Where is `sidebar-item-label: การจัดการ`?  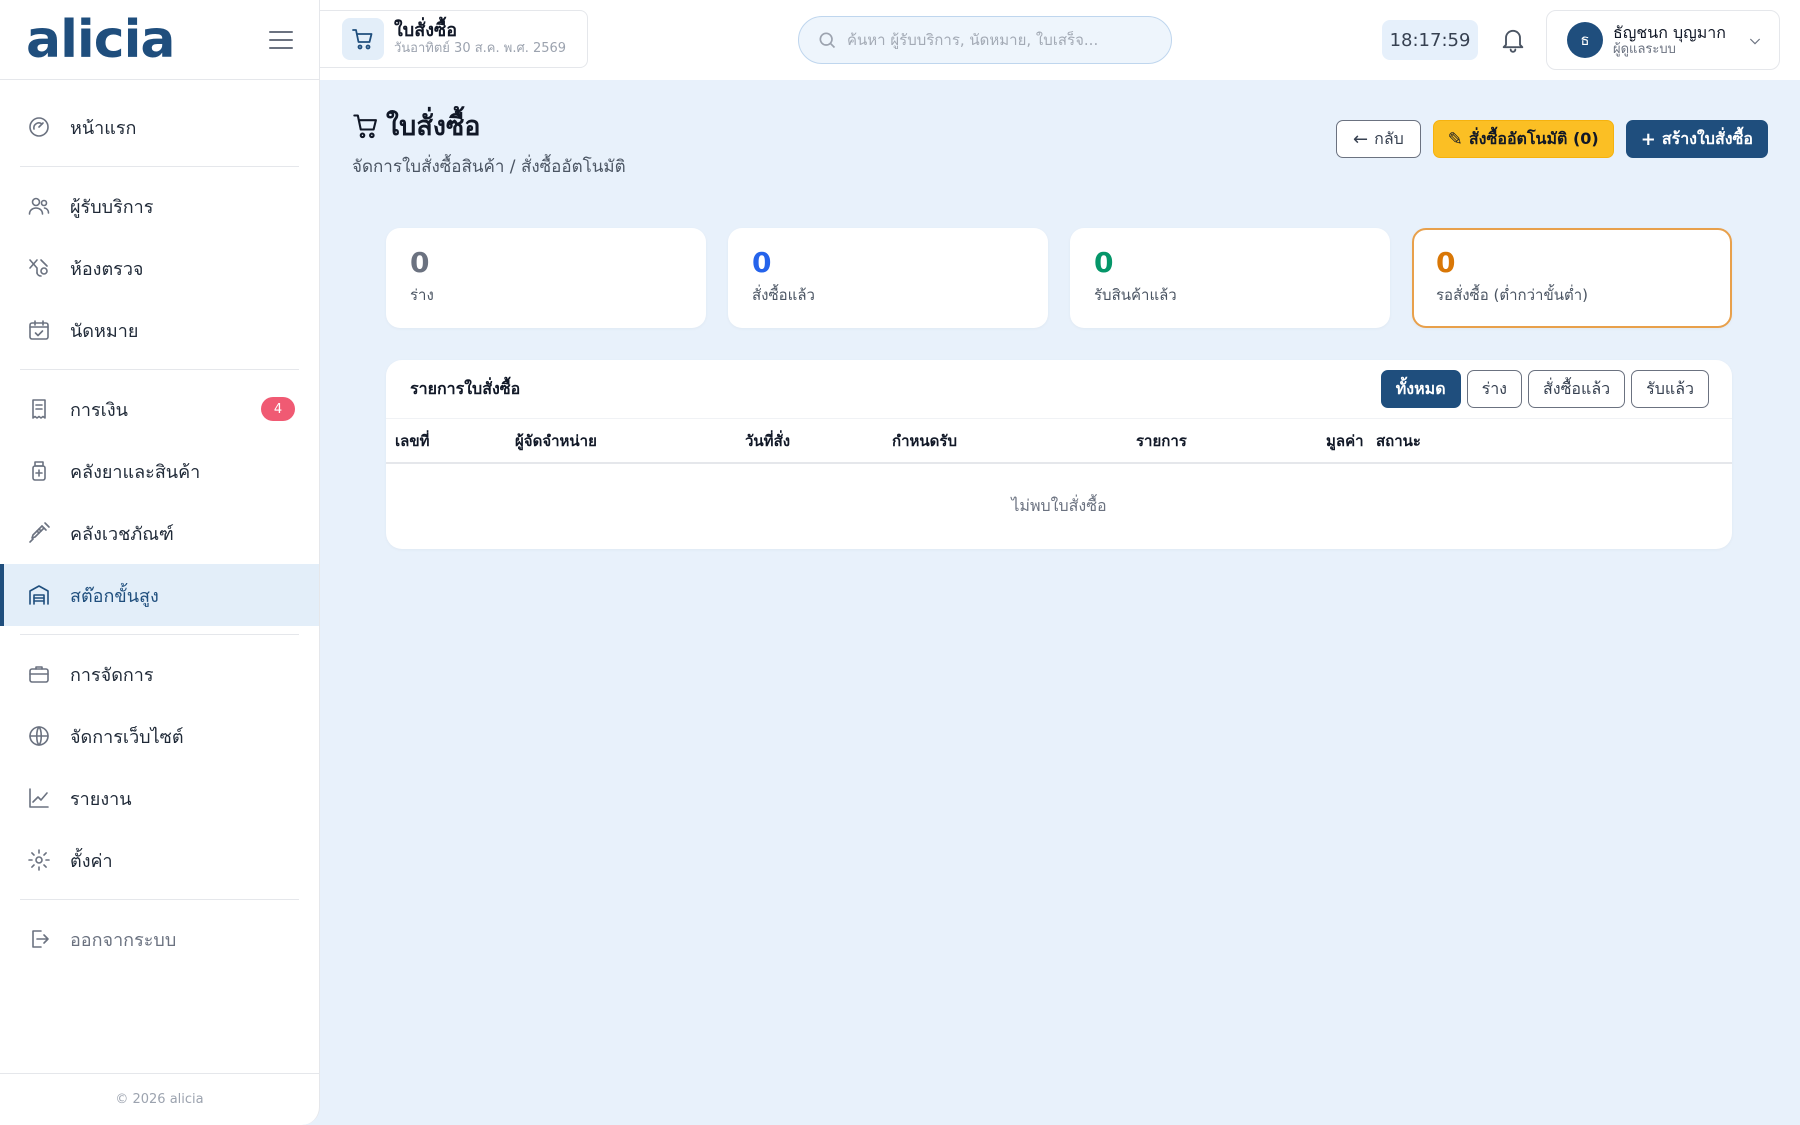
sidebar-item-label: การจัดการ is located at coordinates (112, 675).